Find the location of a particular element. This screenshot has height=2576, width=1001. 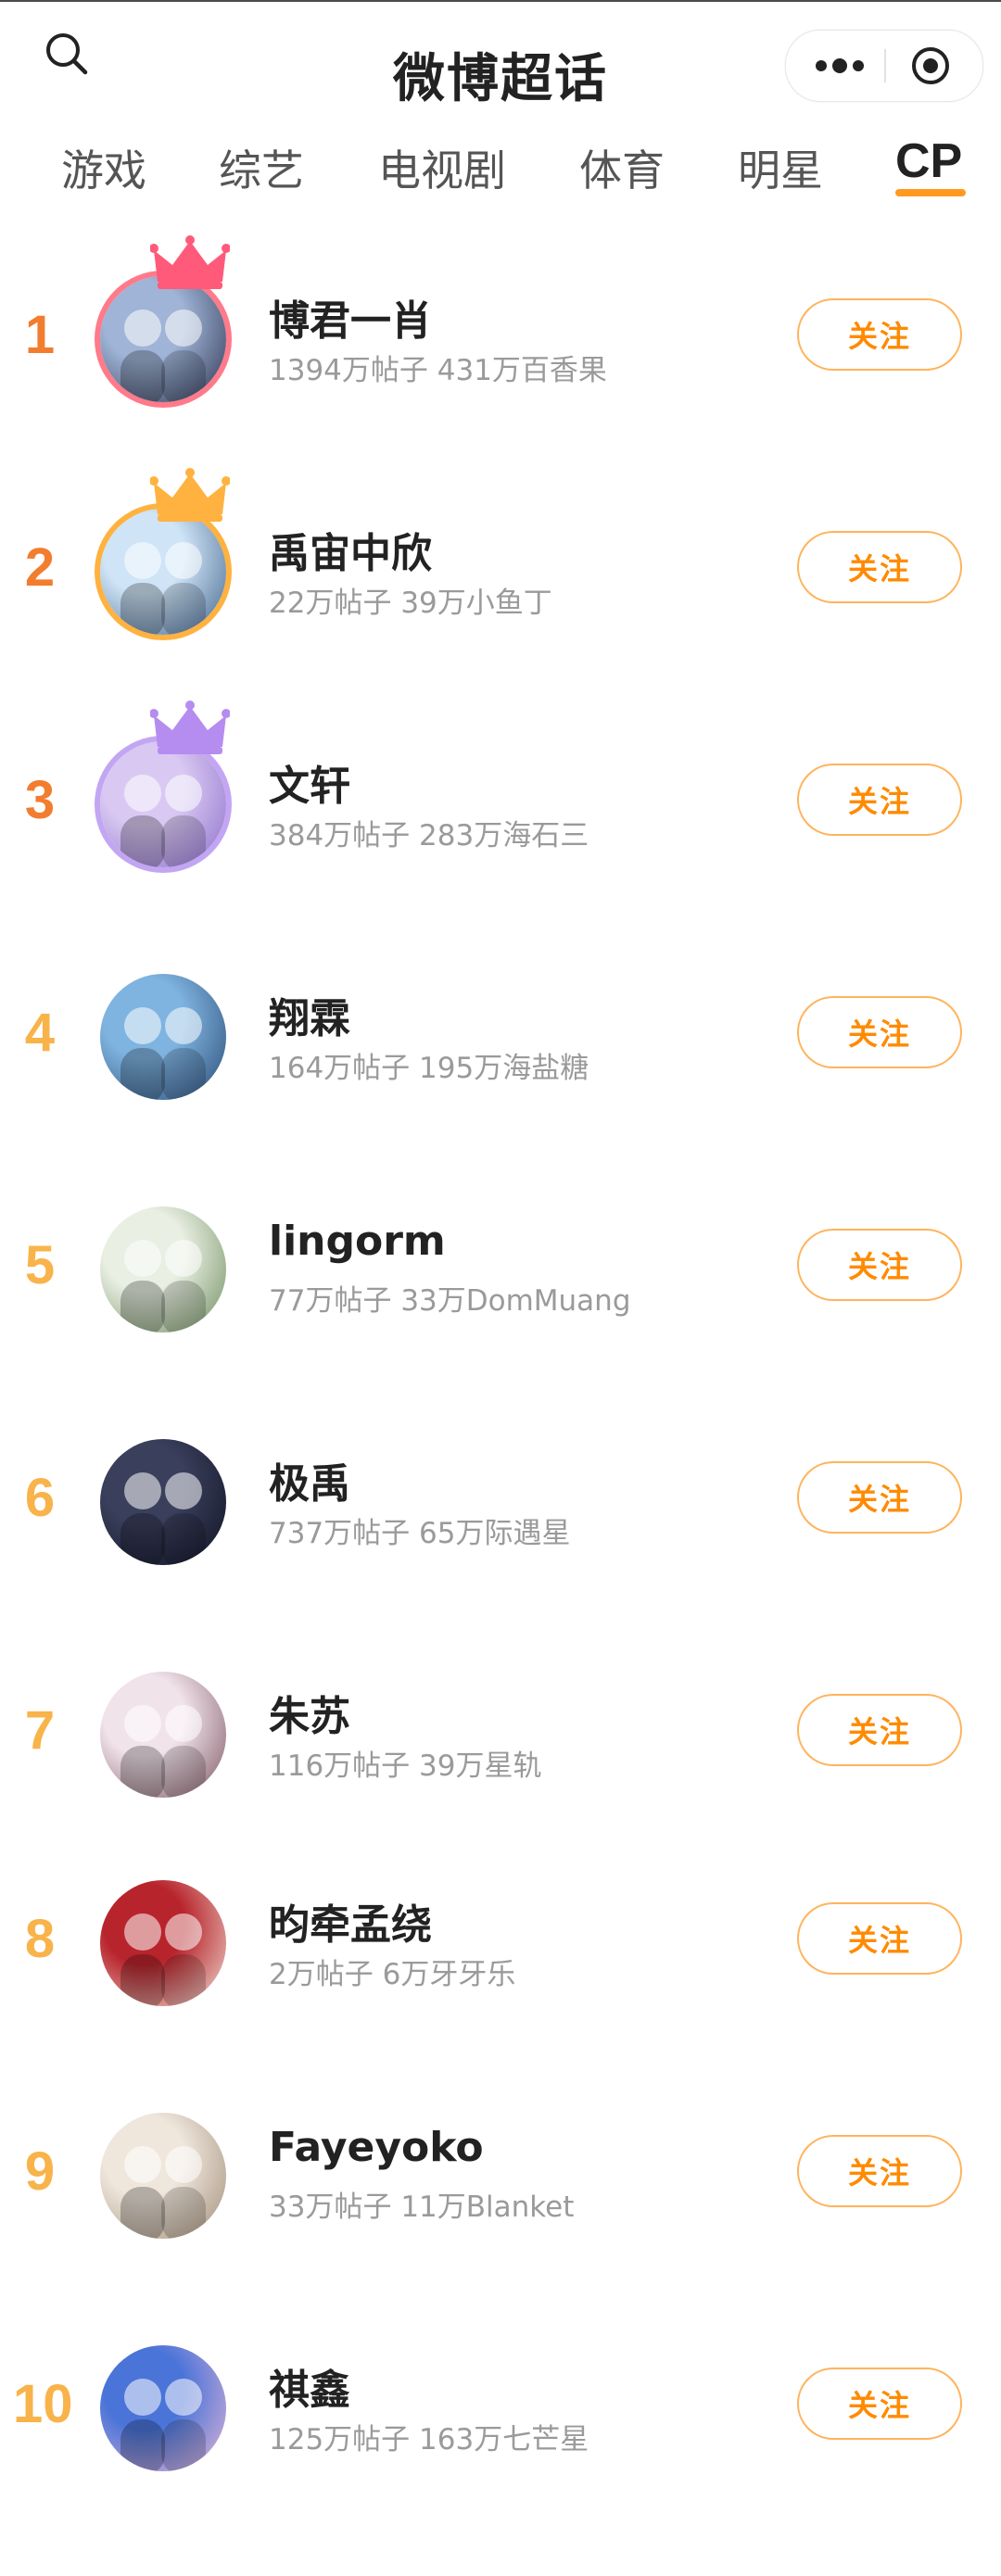

topic-name: 博君一肖 is located at coordinates (350, 317).